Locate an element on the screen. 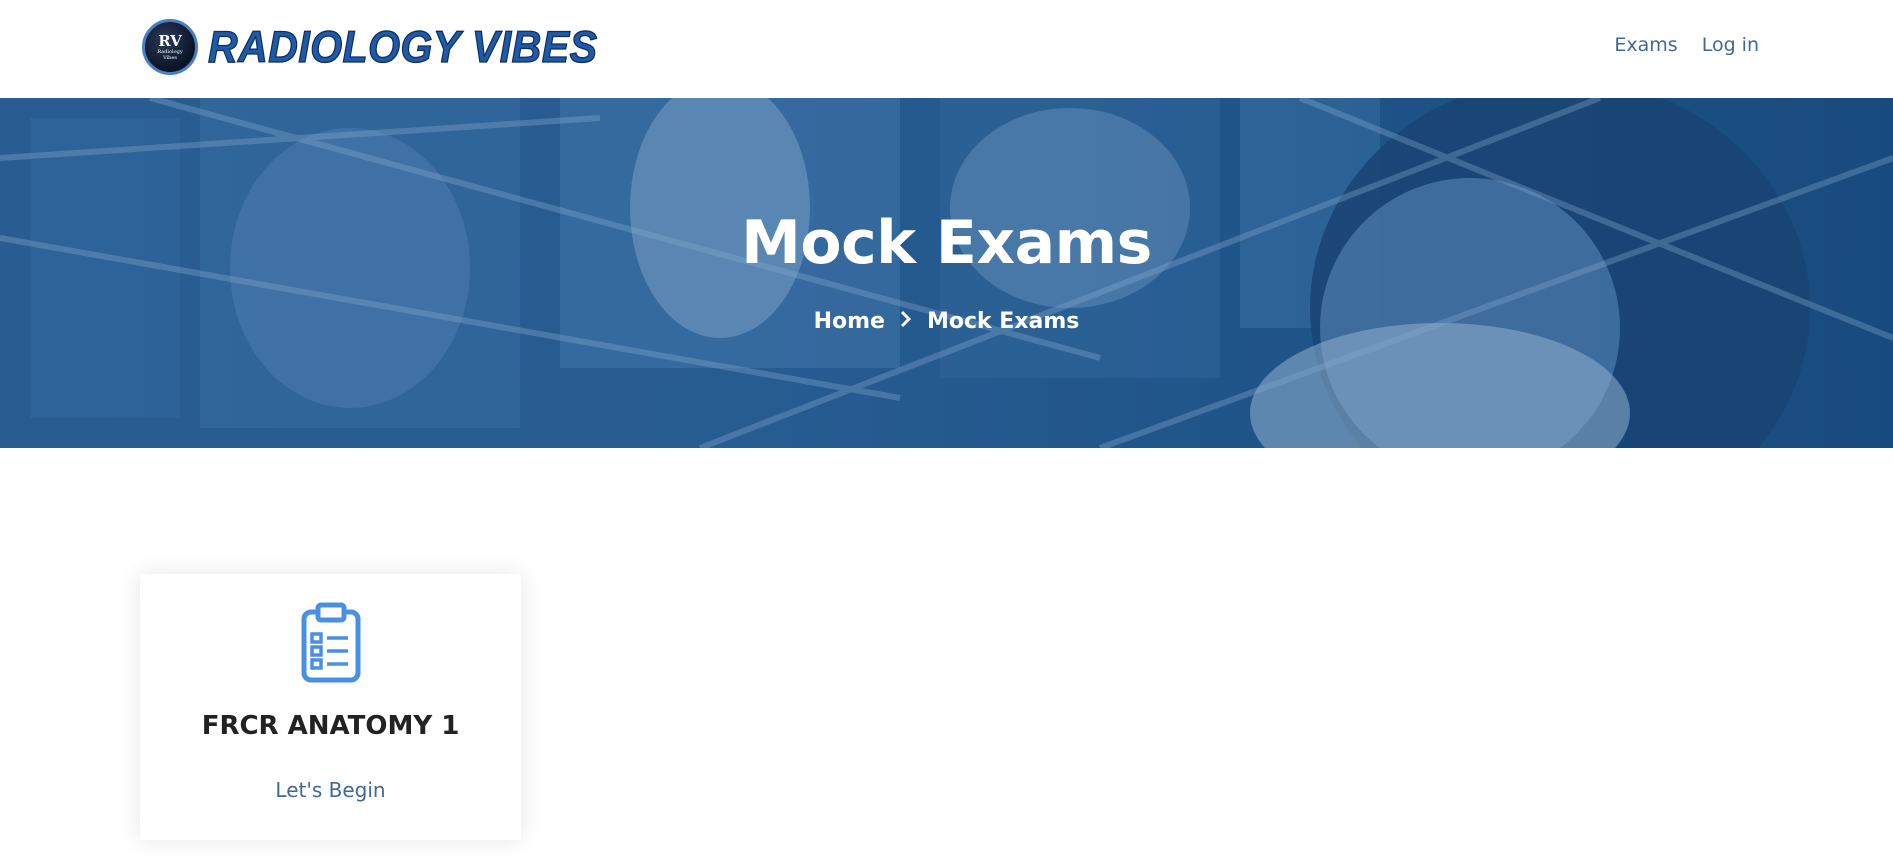 This screenshot has height=858, width=1893. logo-badge-subtext: Radiology Vibes is located at coordinates (170, 54).